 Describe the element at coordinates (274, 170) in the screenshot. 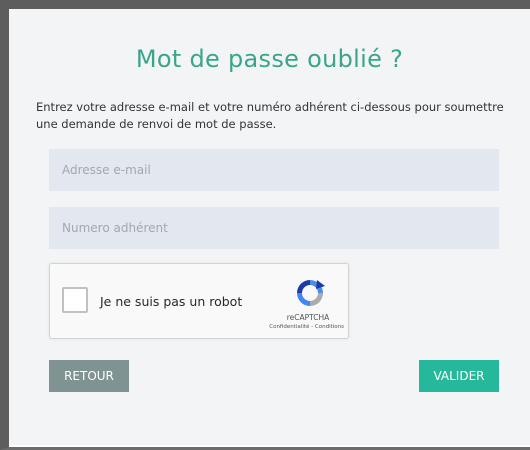

I see `email-field` at that location.